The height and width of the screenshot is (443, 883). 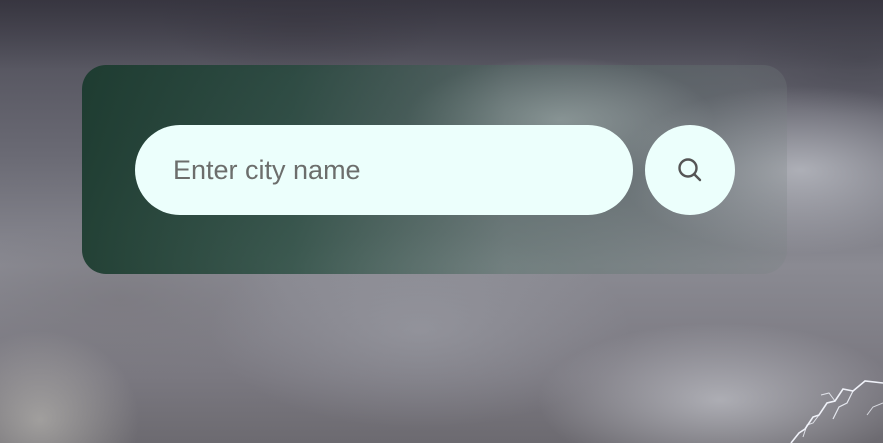 I want to click on search-button, so click(x=690, y=170).